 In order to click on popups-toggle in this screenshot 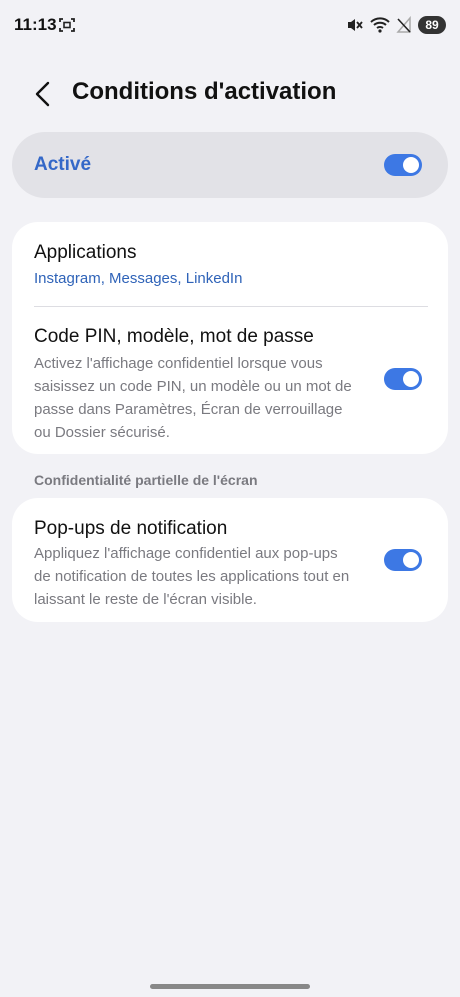, I will do `click(403, 560)`.